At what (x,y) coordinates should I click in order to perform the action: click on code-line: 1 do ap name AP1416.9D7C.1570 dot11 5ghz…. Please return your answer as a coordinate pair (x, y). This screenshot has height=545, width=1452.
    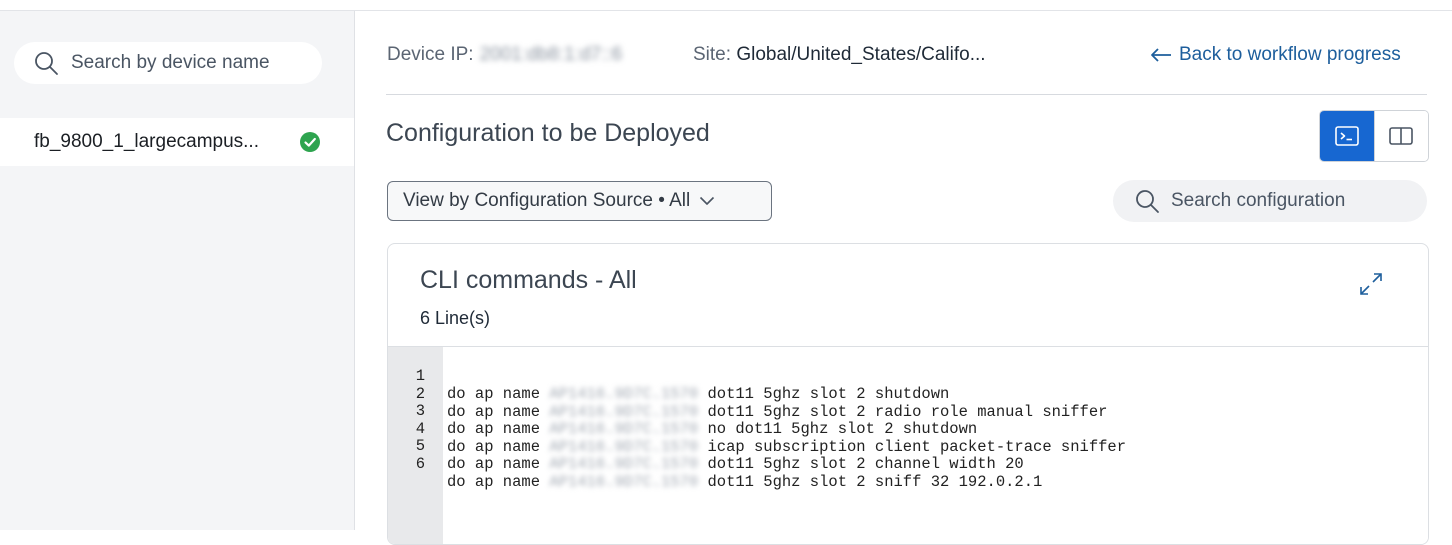
    Looking at the image, I should click on (669, 376).